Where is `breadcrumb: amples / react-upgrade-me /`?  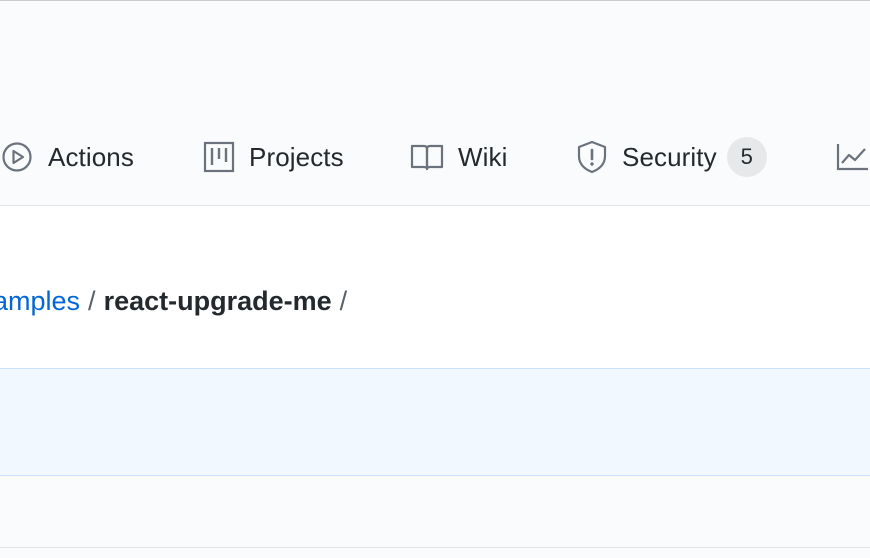
breadcrumb: amples / react-upgrade-me / is located at coordinates (177, 301).